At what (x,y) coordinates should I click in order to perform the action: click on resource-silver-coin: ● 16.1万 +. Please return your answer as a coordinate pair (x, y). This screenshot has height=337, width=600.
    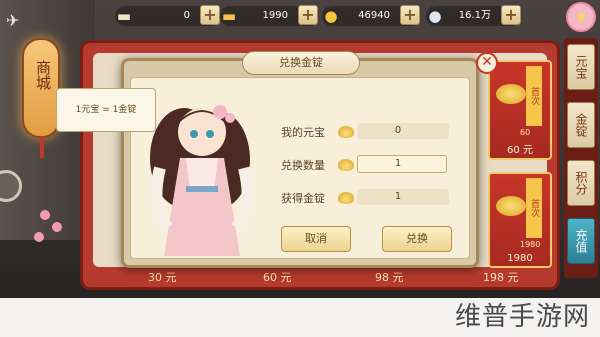
    Looking at the image, I should click on (473, 15).